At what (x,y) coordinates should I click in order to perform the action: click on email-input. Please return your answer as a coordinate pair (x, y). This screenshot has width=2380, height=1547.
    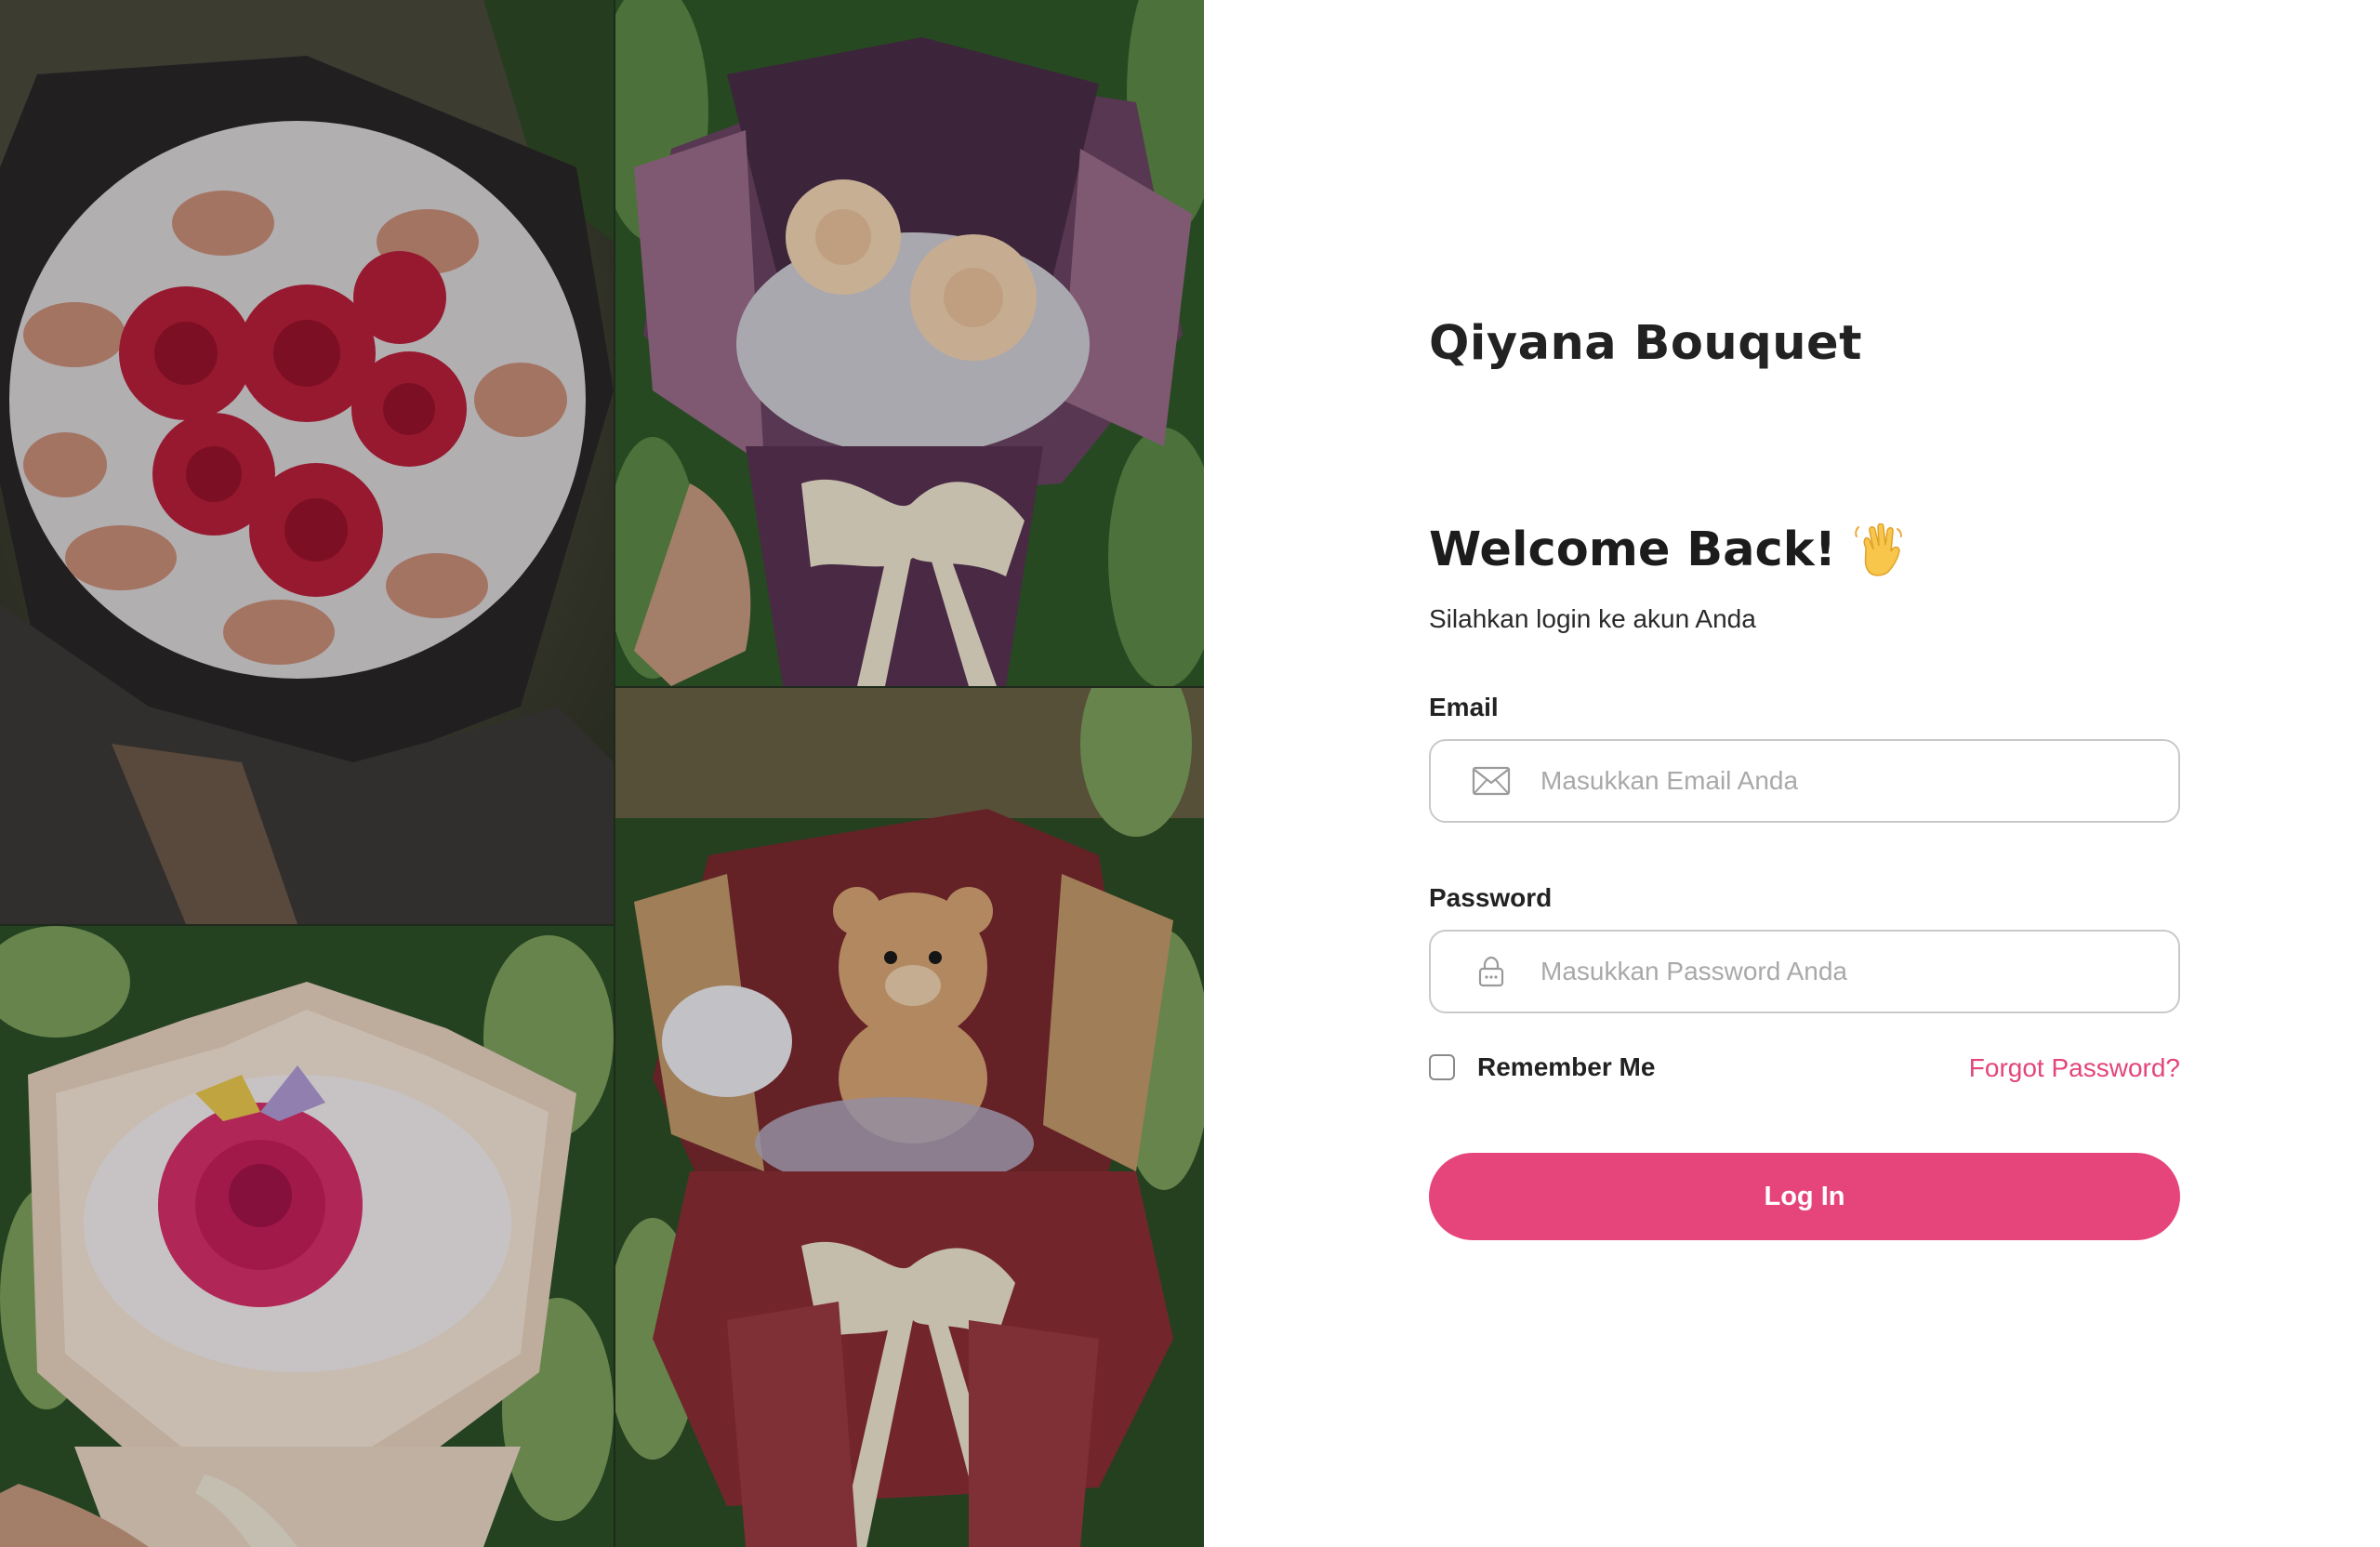
    Looking at the image, I should click on (1847, 781).